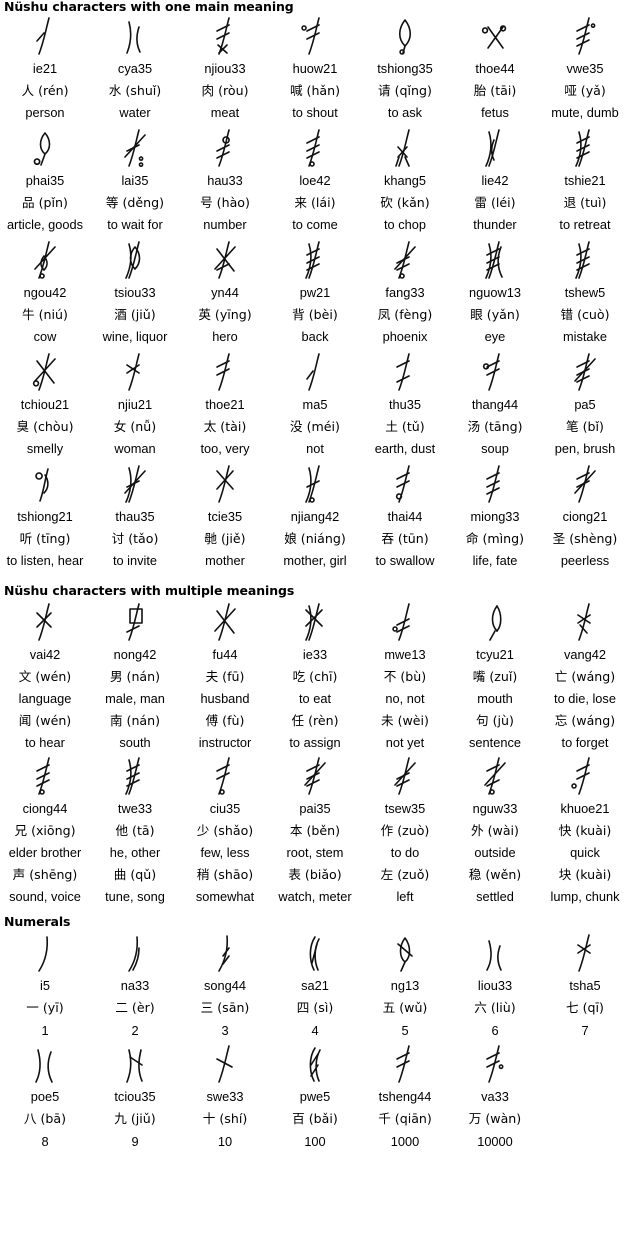 The image size is (630, 1241). Describe the element at coordinates (225, 1097) in the screenshot. I see `character-cell: swe33 十 (shí) 10` at that location.